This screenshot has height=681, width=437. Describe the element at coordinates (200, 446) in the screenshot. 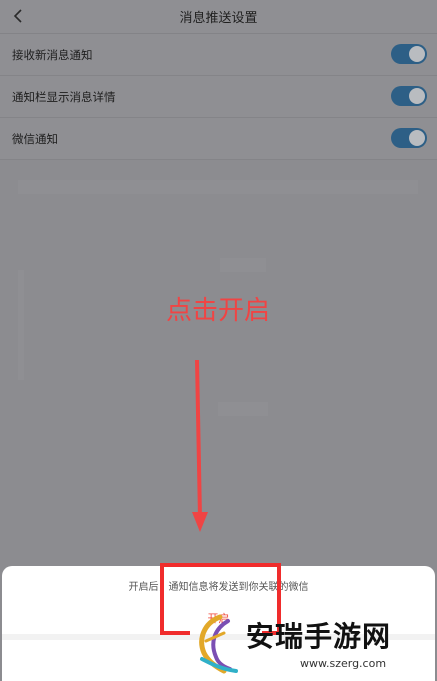

I see `arrow-down-icon` at that location.